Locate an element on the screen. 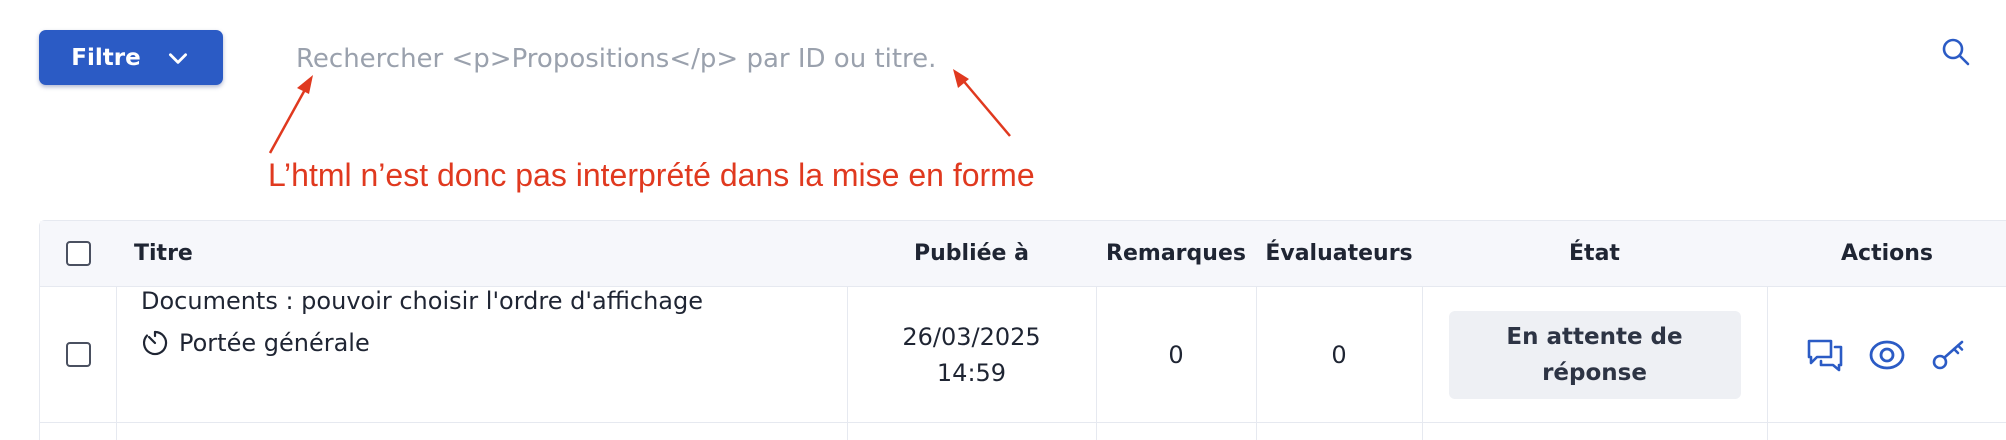  published-date: 26/03/2025 14:59 is located at coordinates (971, 354).